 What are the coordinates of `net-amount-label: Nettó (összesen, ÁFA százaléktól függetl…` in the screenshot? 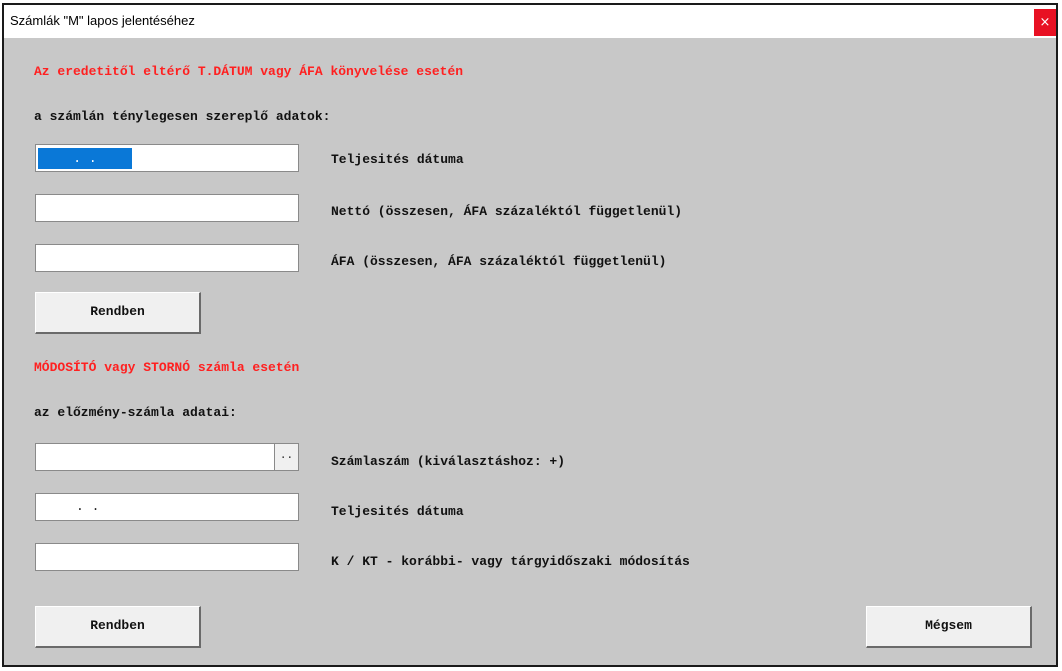 It's located at (507, 211).